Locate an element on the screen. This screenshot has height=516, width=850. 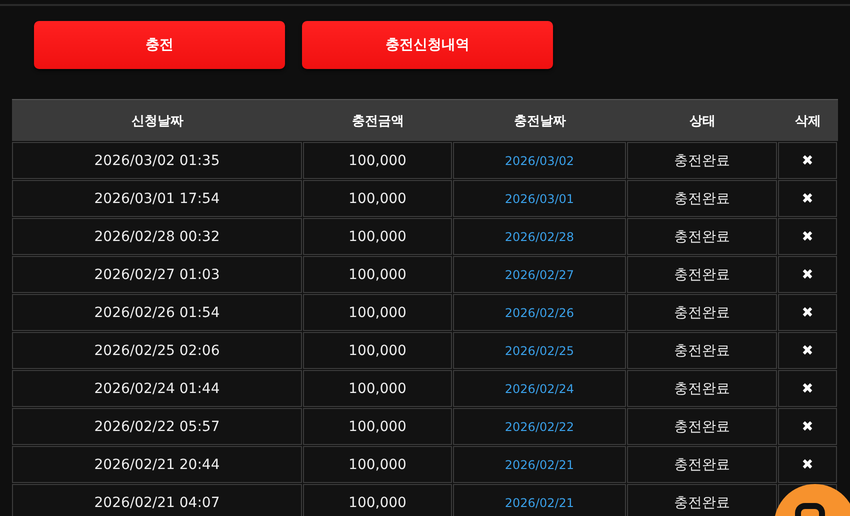
table-cell: 2026/02/25 is located at coordinates (539, 350).